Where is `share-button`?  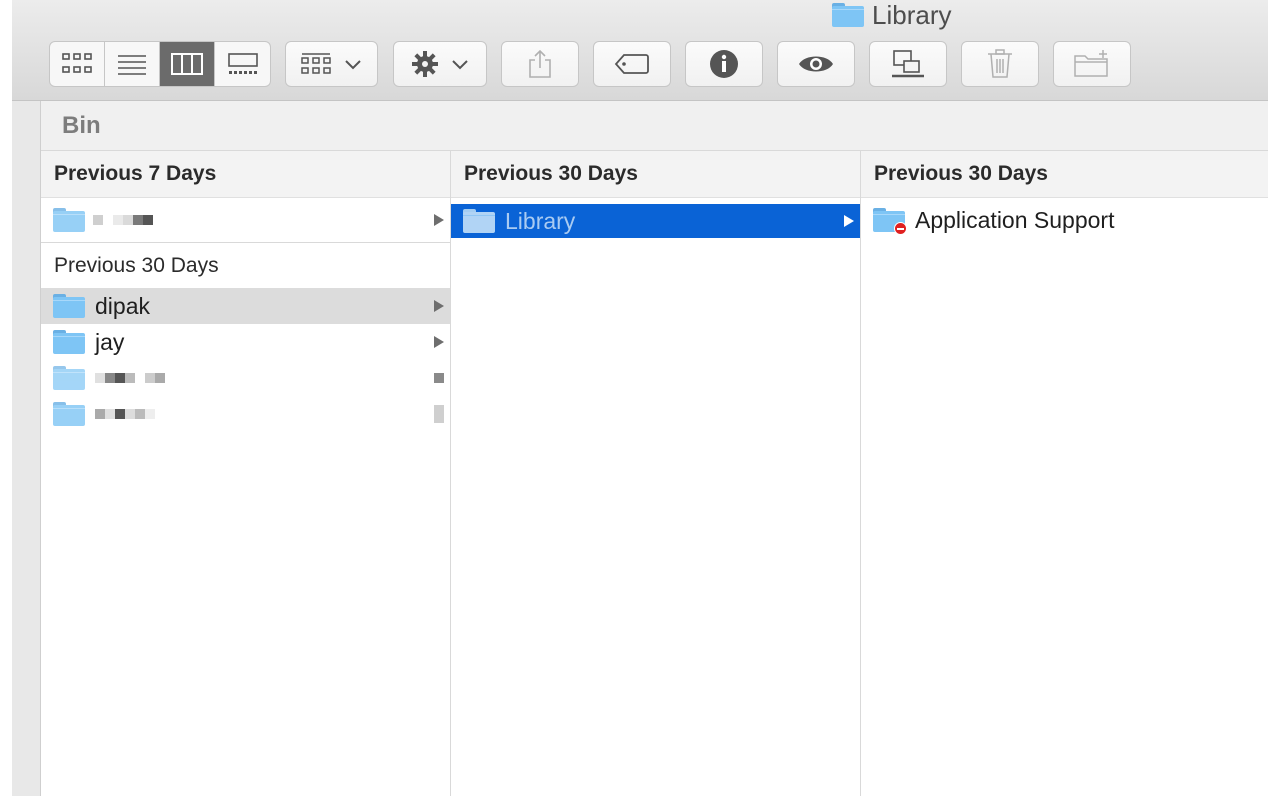 share-button is located at coordinates (540, 64).